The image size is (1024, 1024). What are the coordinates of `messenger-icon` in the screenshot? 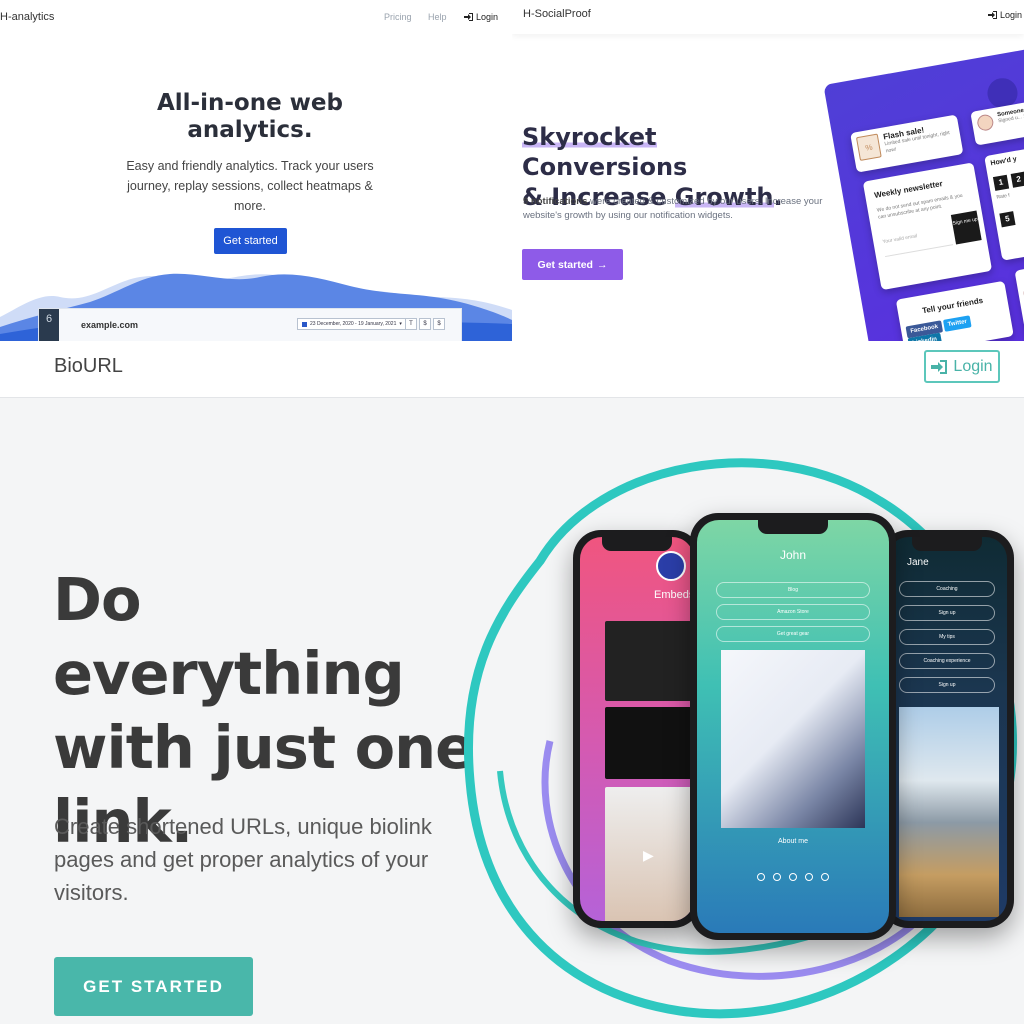 It's located at (777, 877).